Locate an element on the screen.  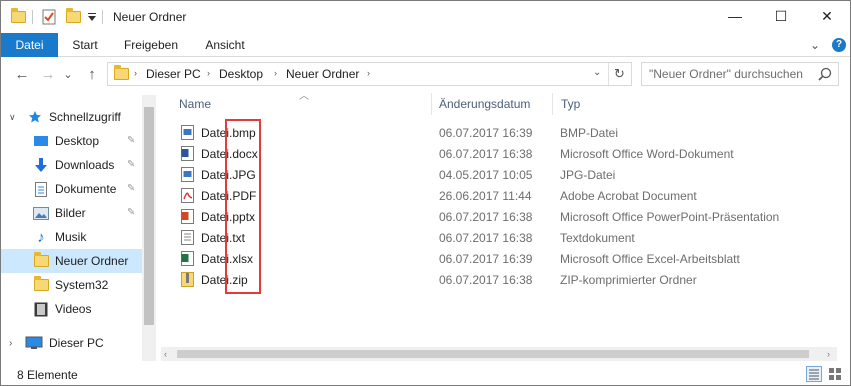
large-icons-view-button is located at coordinates (835, 374).